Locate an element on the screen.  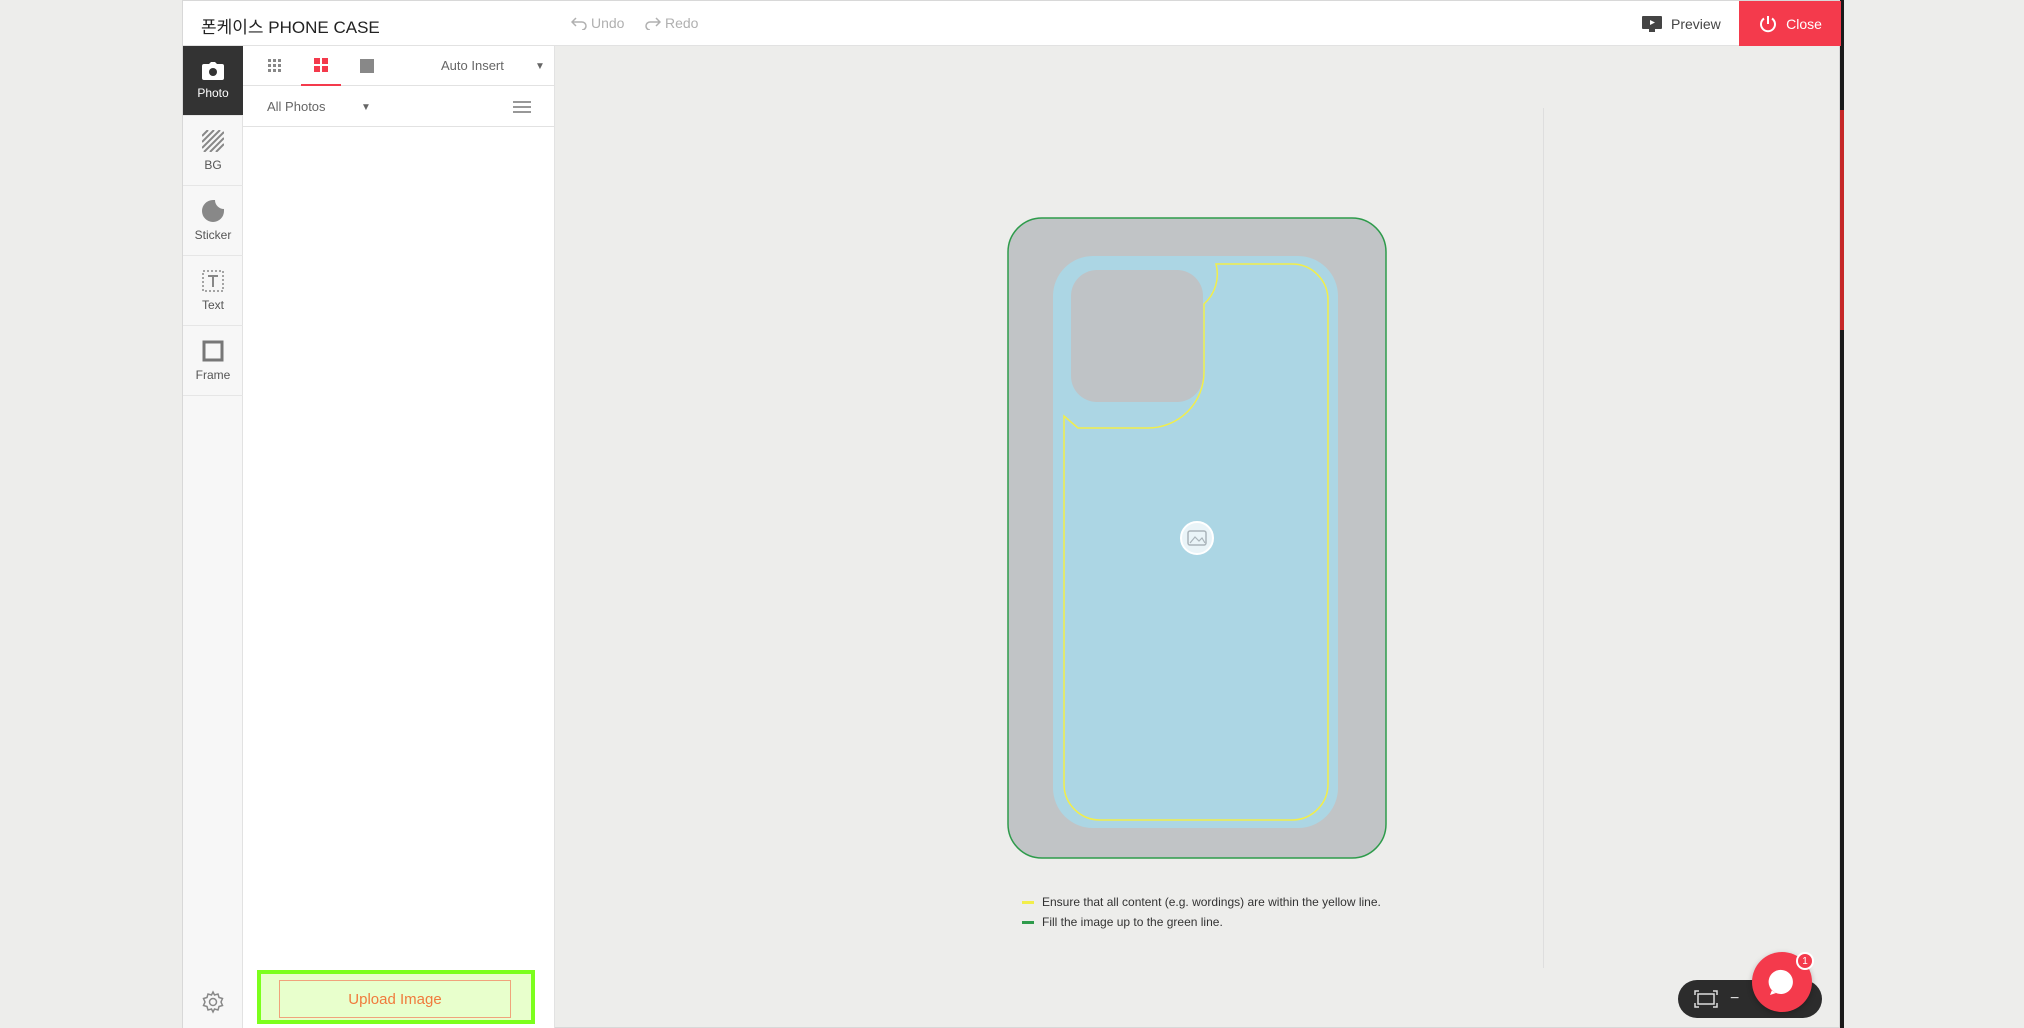
outer-background-right is located at coordinates (1932, 514).